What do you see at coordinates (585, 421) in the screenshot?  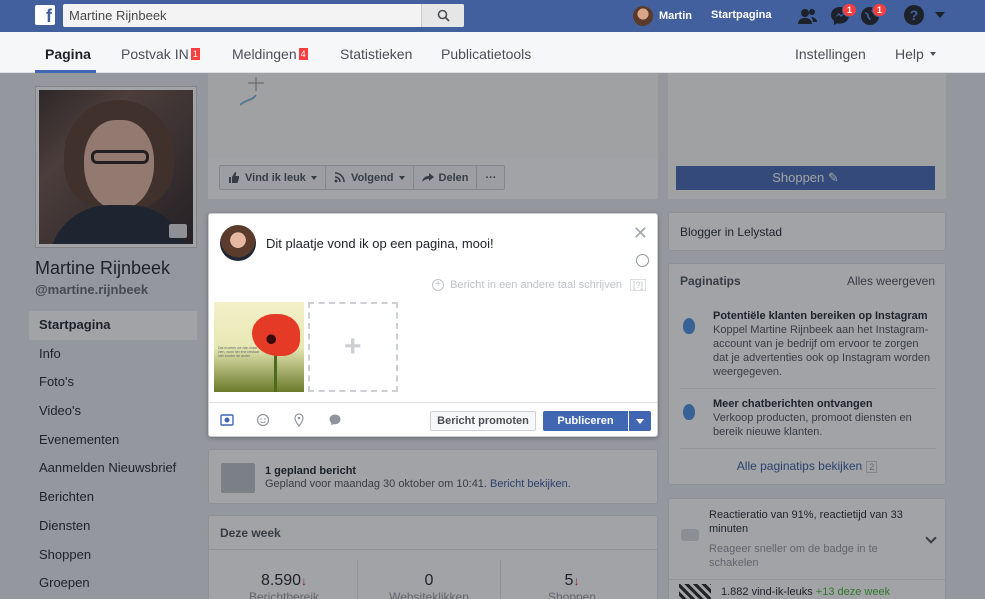 I see `publish-button: Publiceren` at bounding box center [585, 421].